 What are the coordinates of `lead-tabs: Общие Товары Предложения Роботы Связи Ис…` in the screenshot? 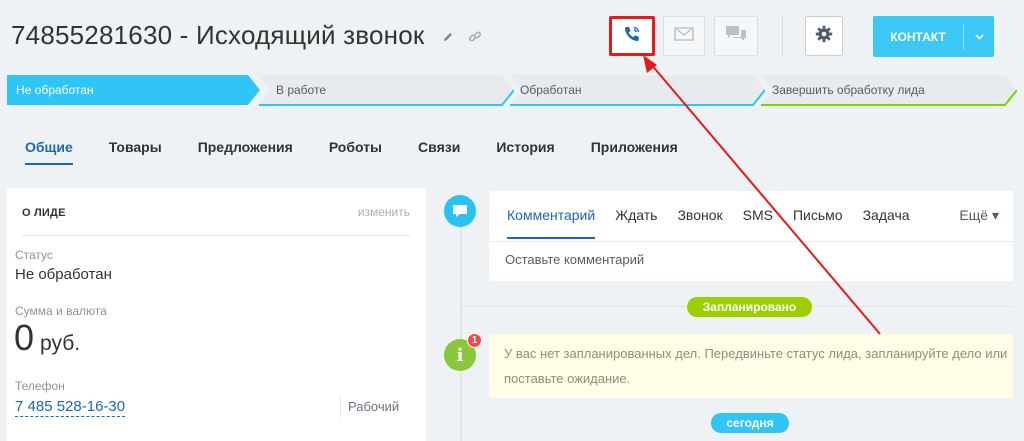 It's located at (369, 152).